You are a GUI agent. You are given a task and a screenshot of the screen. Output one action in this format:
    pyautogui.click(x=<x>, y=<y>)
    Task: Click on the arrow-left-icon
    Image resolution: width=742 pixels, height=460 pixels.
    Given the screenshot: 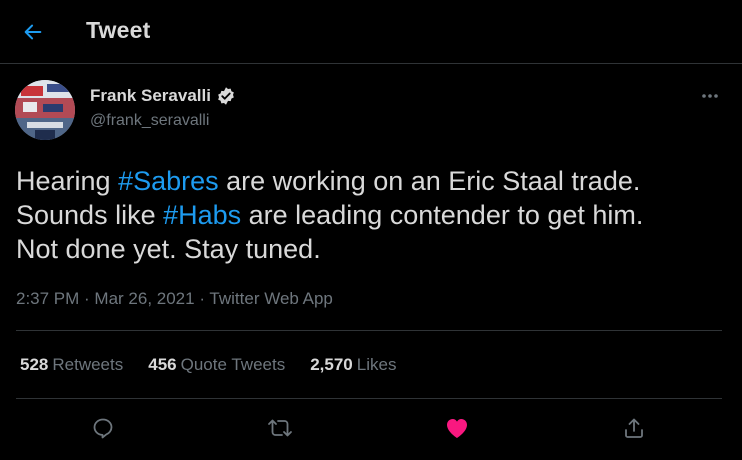 What is the action you would take?
    pyautogui.click(x=33, y=32)
    